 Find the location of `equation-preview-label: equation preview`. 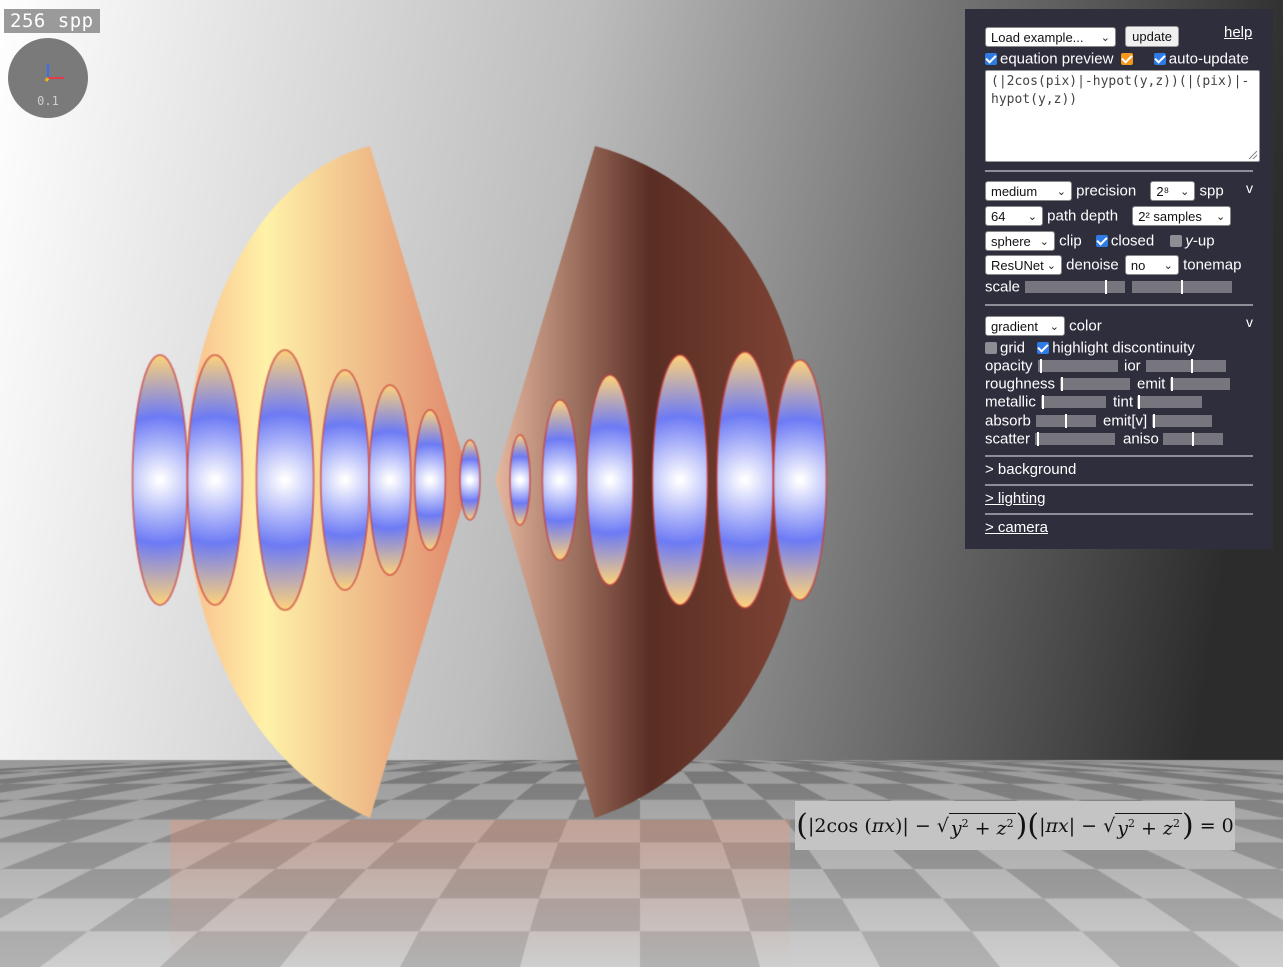

equation-preview-label: equation preview is located at coordinates (1057, 59).